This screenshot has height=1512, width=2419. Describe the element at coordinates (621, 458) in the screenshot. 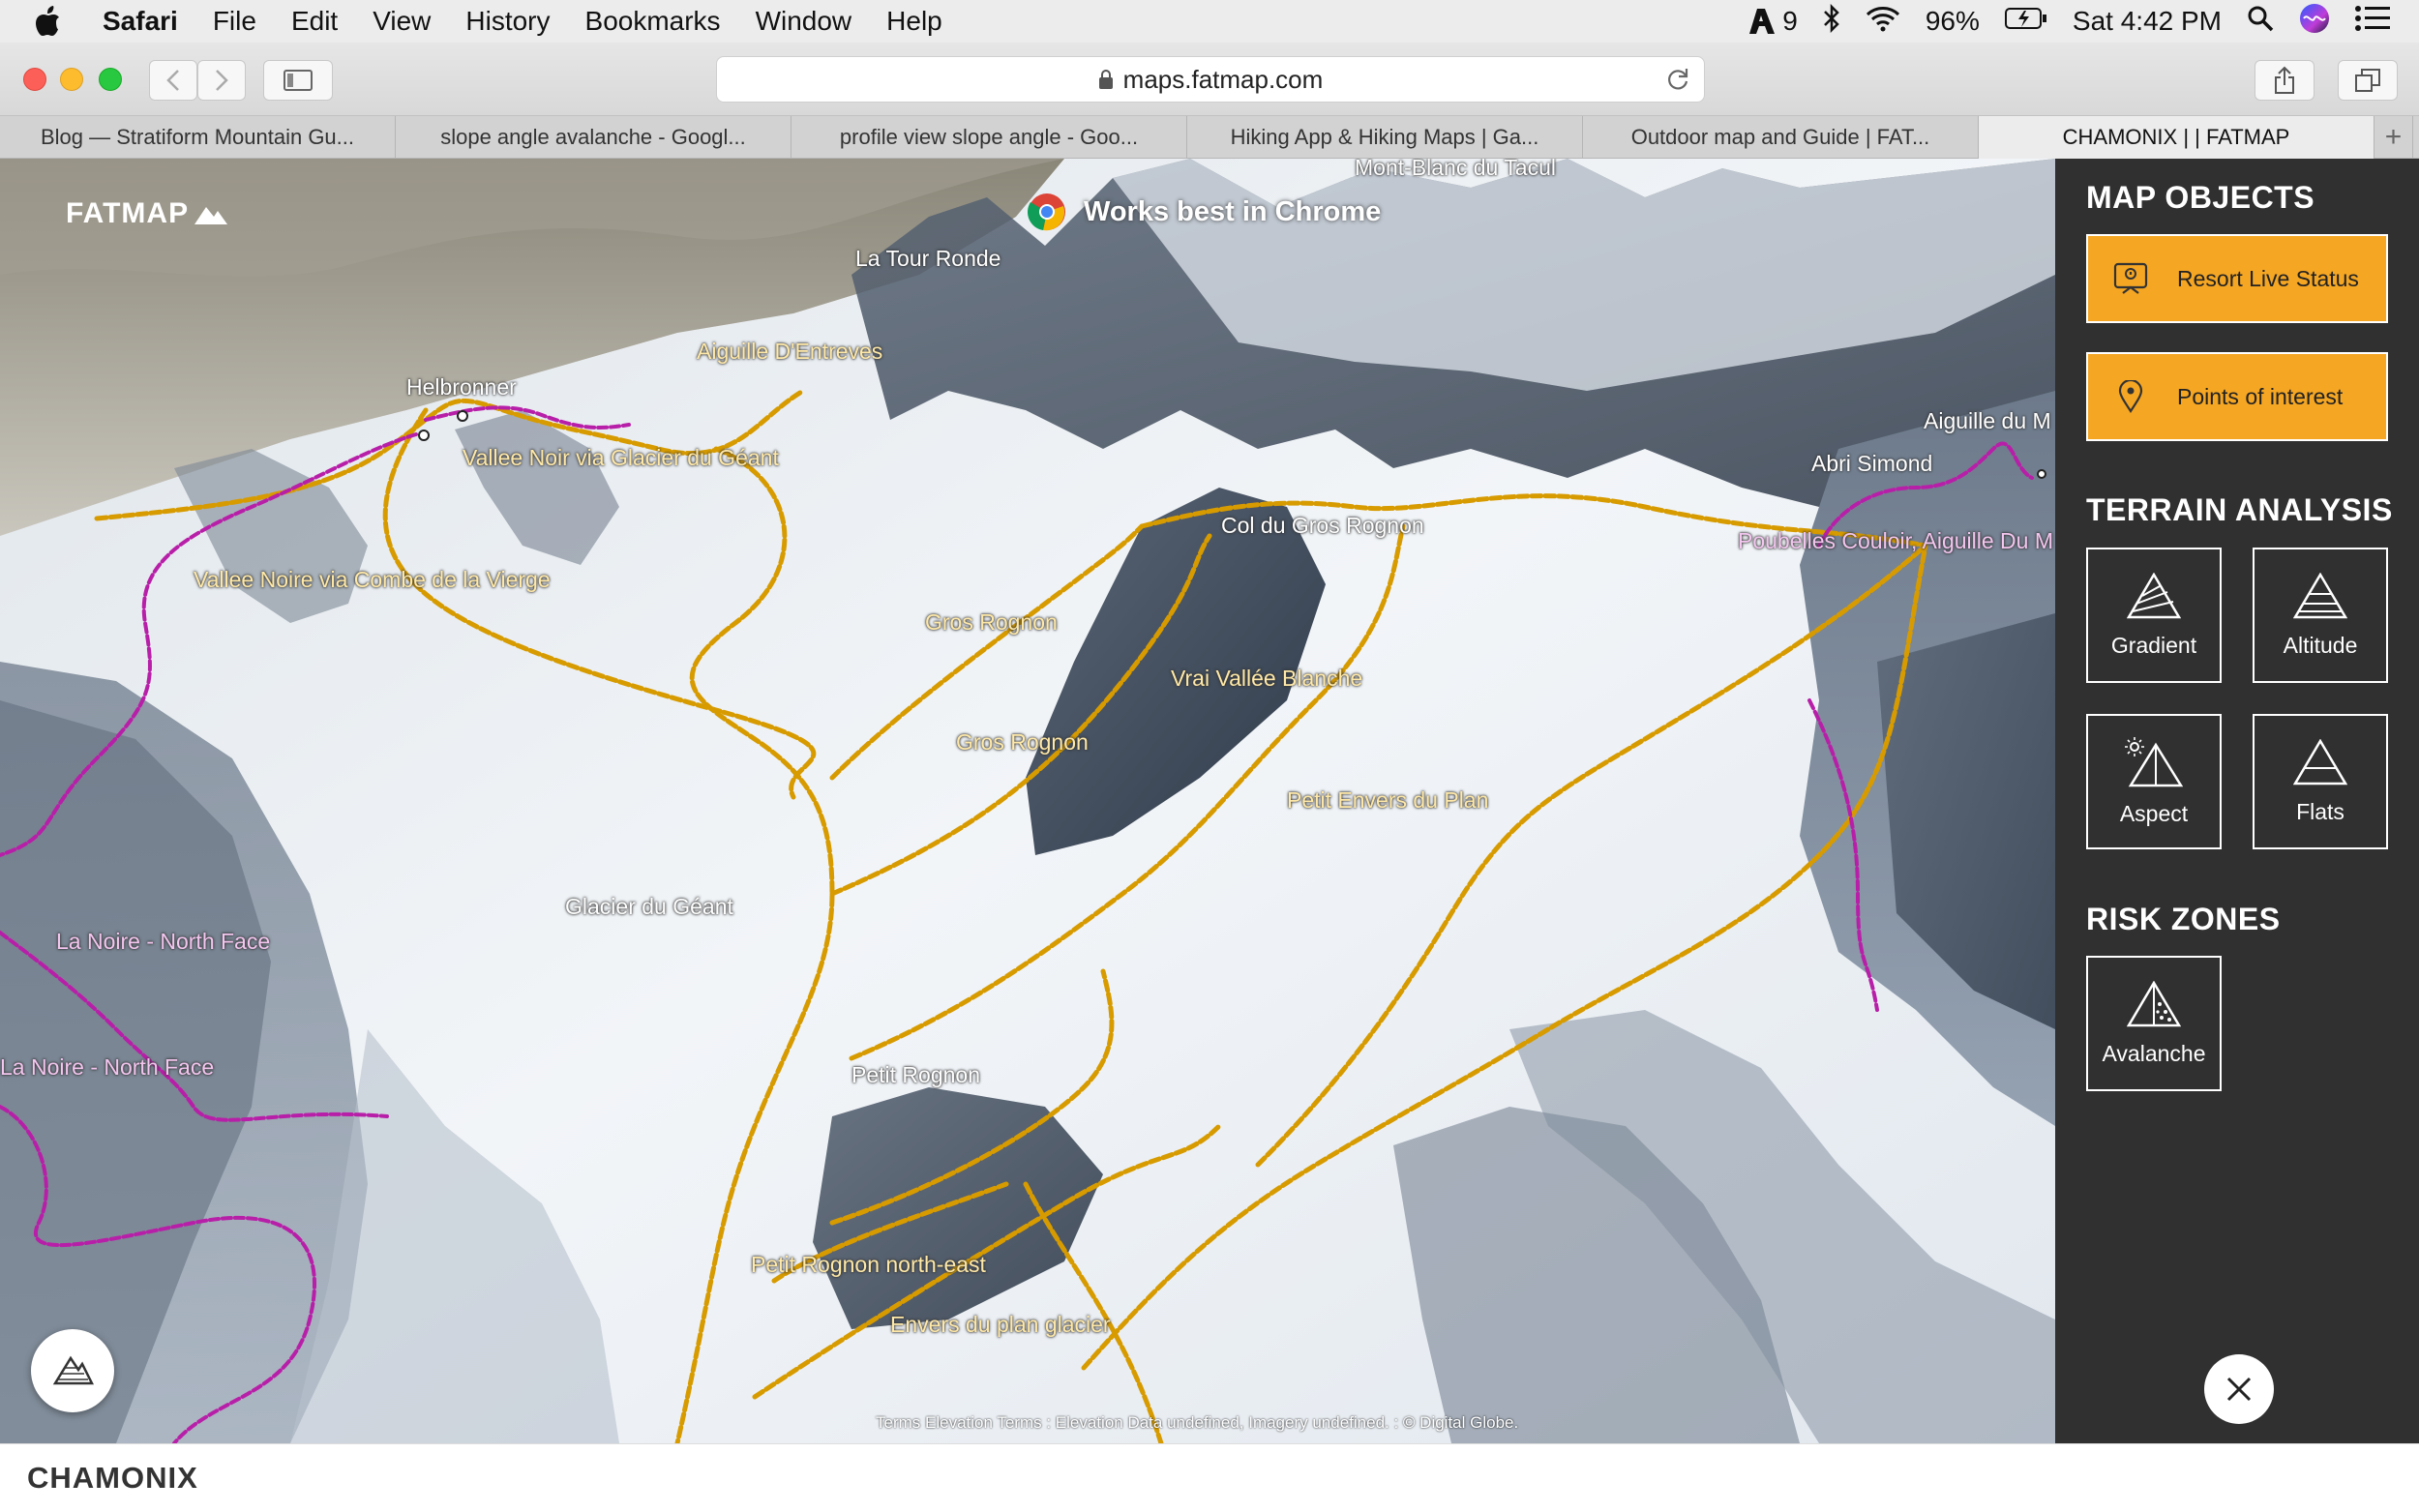

I see `map-label-vallee-noir-geant: Vallee Noir via Glacier du Géant` at that location.